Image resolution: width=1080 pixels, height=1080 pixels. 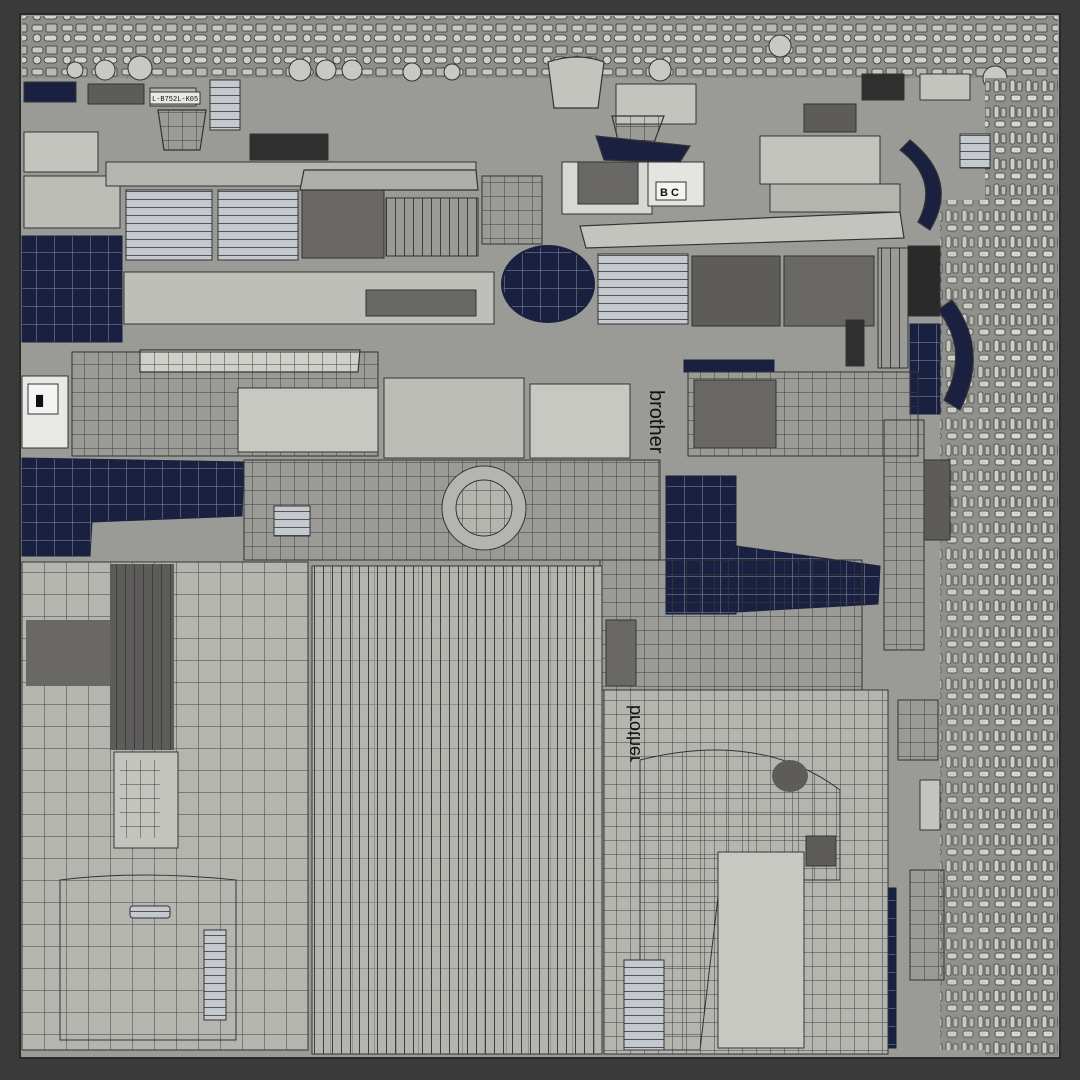 I want to click on button-symbol-icon: B C, so click(x=669, y=193).